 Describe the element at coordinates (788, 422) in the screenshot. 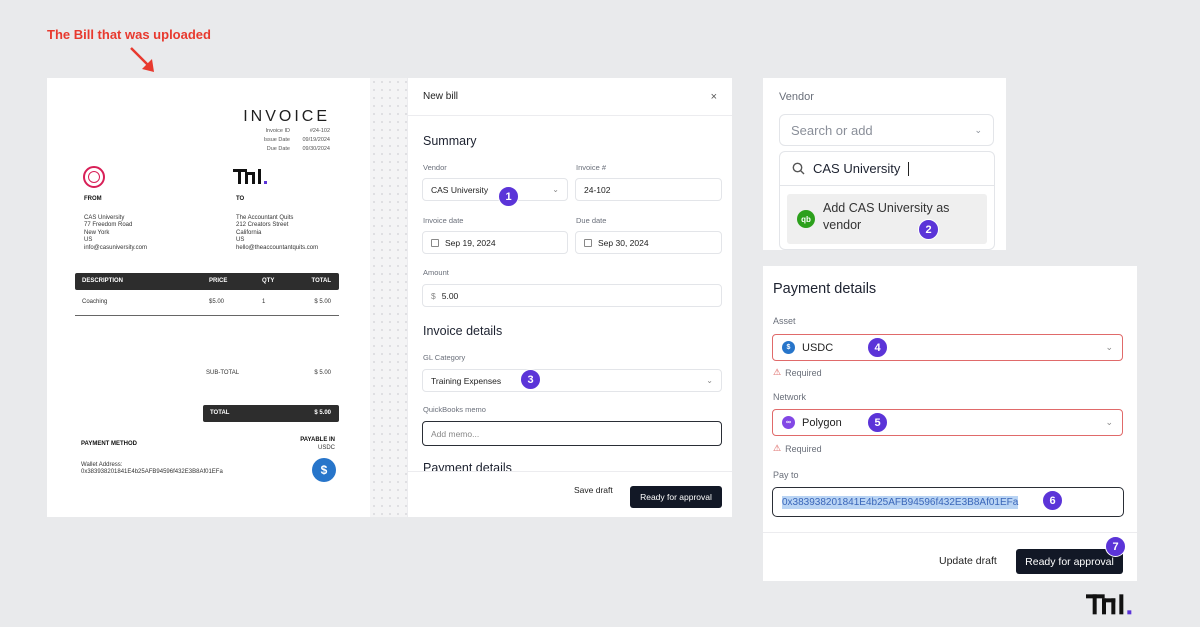

I see `polygon-icon: ∞` at that location.